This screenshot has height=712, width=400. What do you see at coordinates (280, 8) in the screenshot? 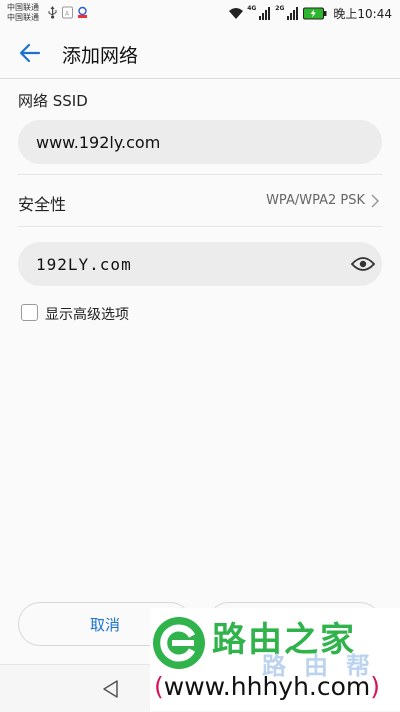
I see `network-tag-2: 2G` at bounding box center [280, 8].